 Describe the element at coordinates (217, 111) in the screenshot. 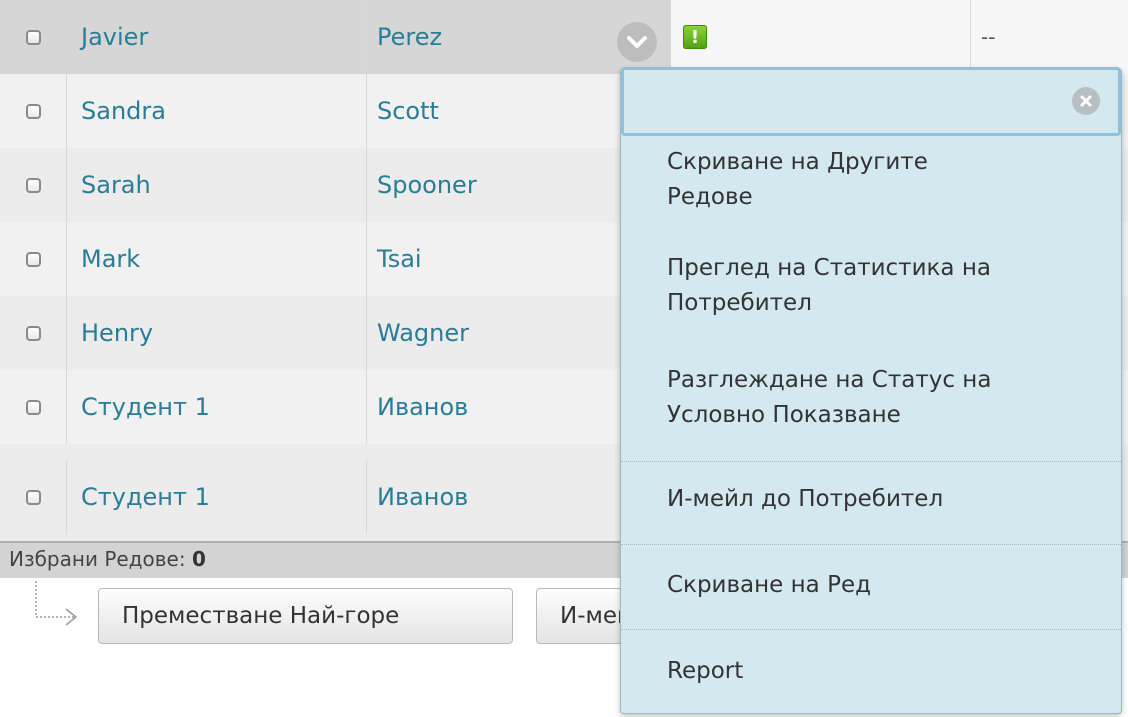

I see `first-name-cell: Sandra` at that location.